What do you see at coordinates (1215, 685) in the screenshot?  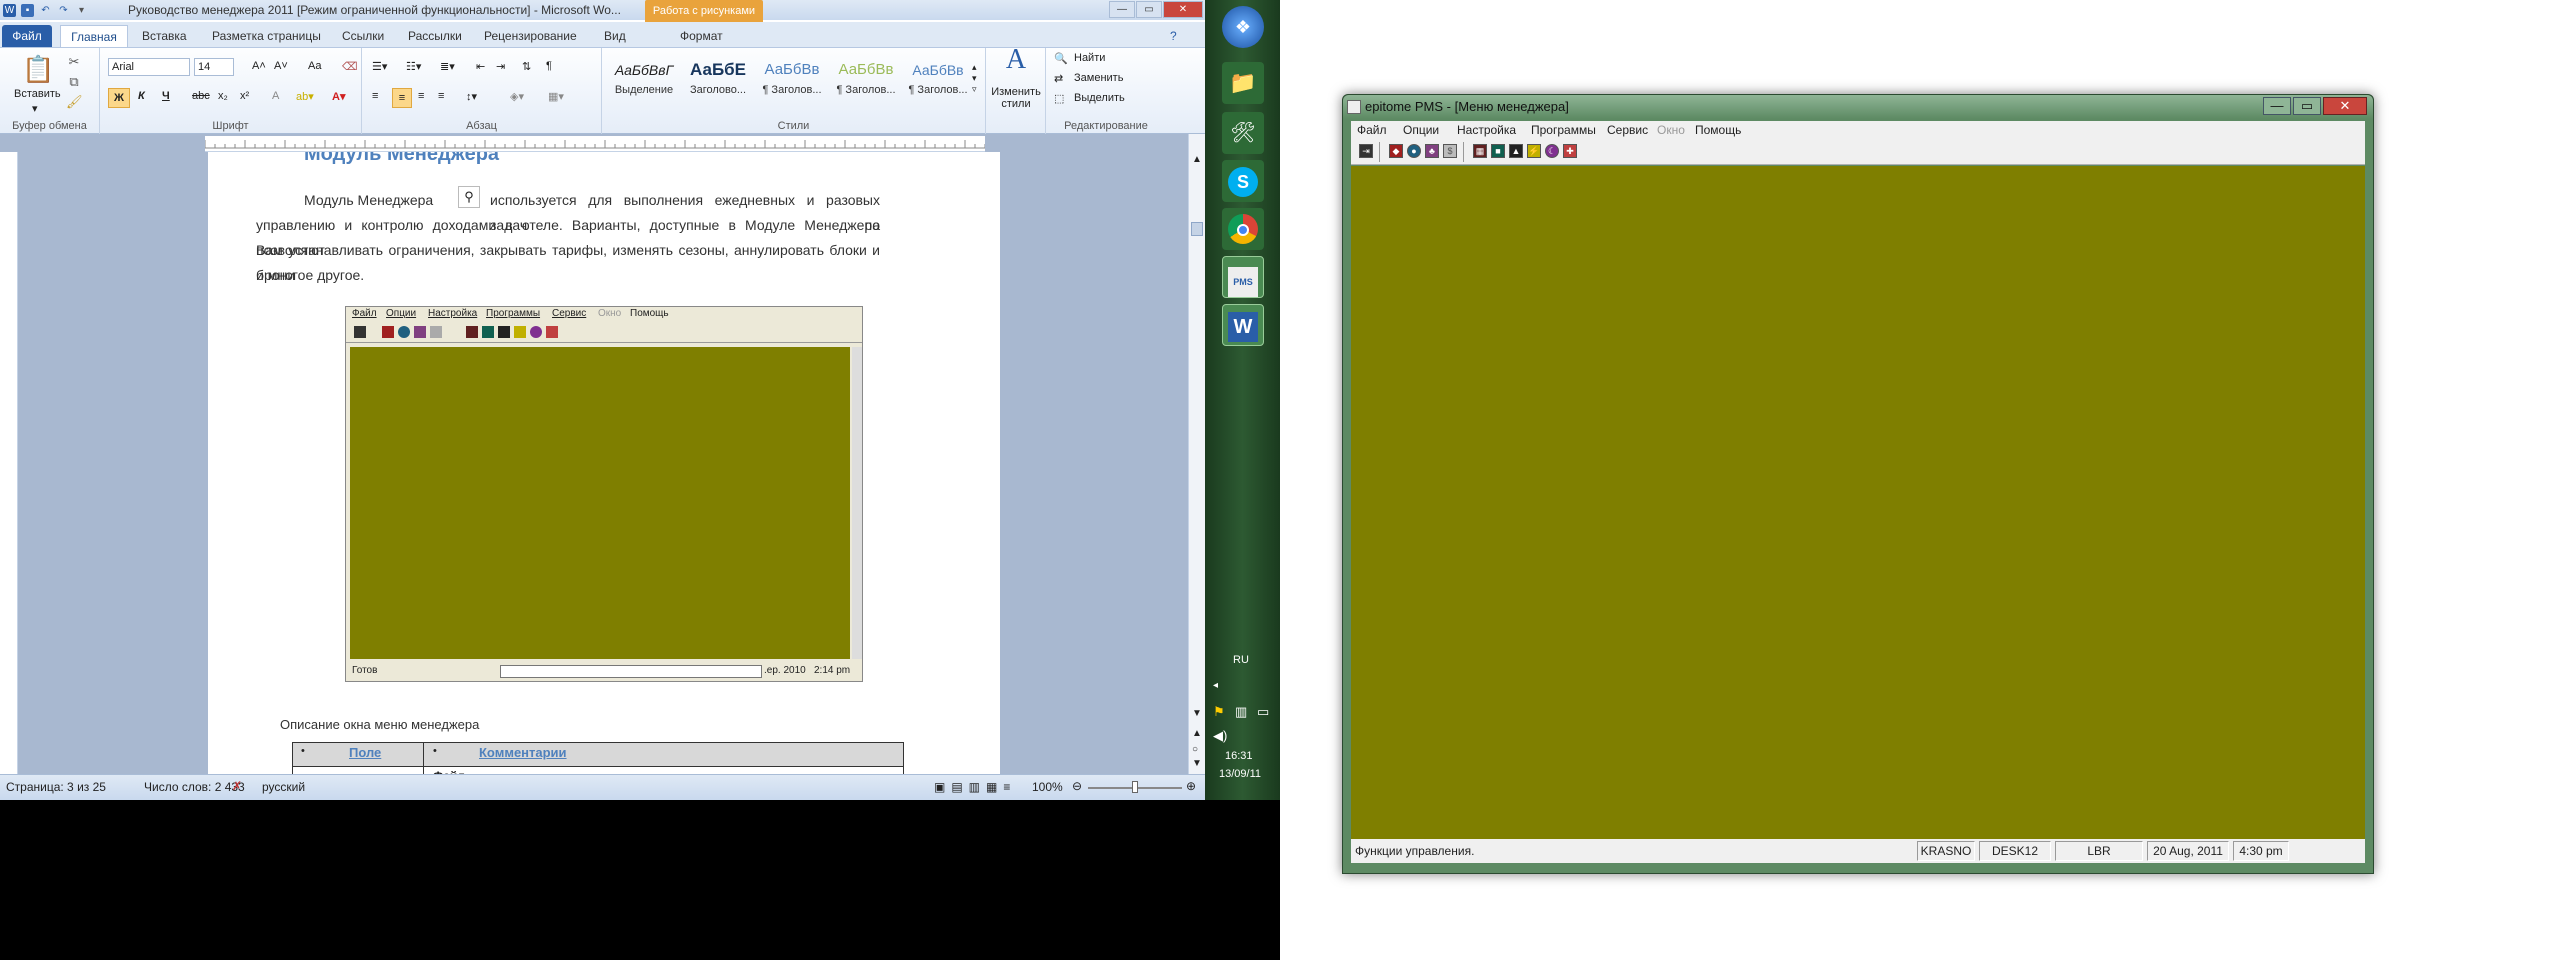 I see `tray-expand-icon: ◂` at bounding box center [1215, 685].